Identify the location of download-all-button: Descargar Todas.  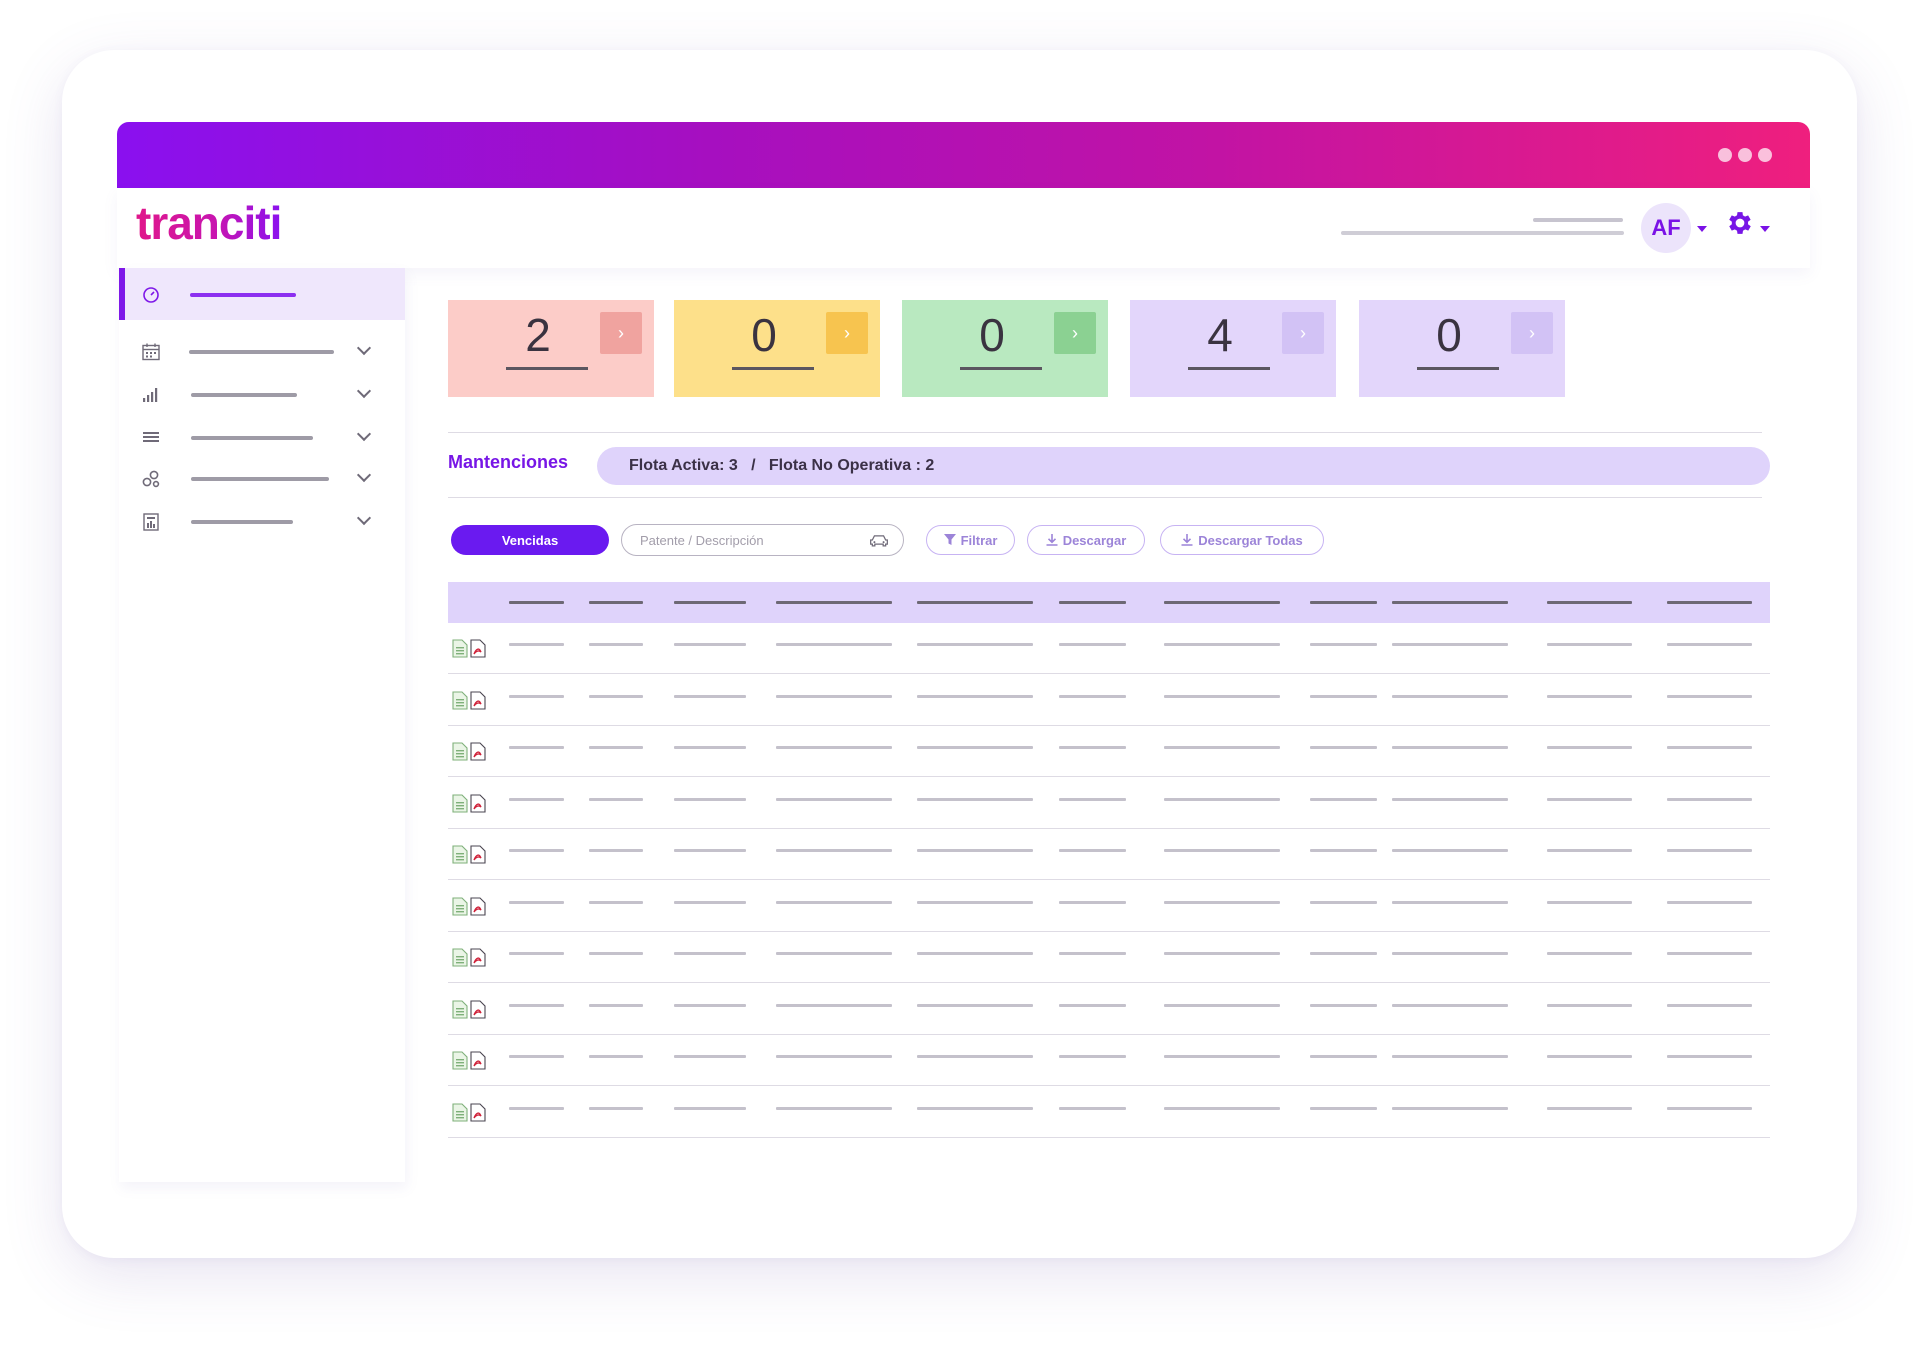
(1242, 540).